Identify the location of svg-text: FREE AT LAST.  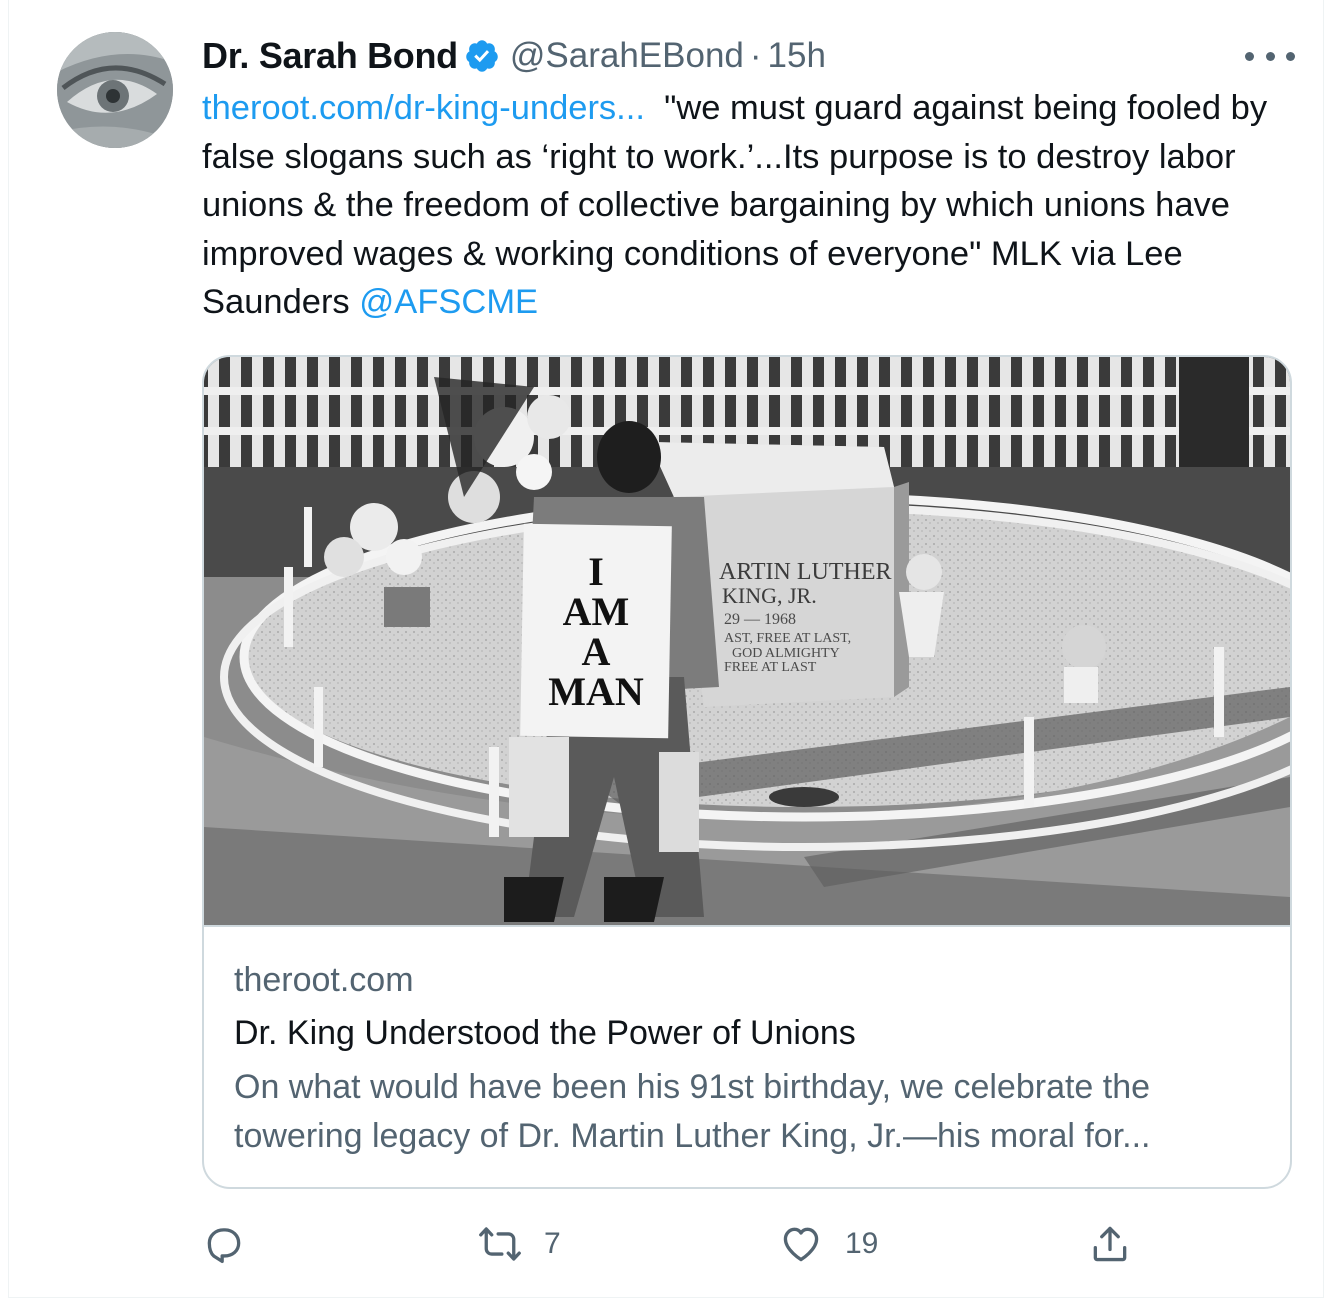
(770, 667).